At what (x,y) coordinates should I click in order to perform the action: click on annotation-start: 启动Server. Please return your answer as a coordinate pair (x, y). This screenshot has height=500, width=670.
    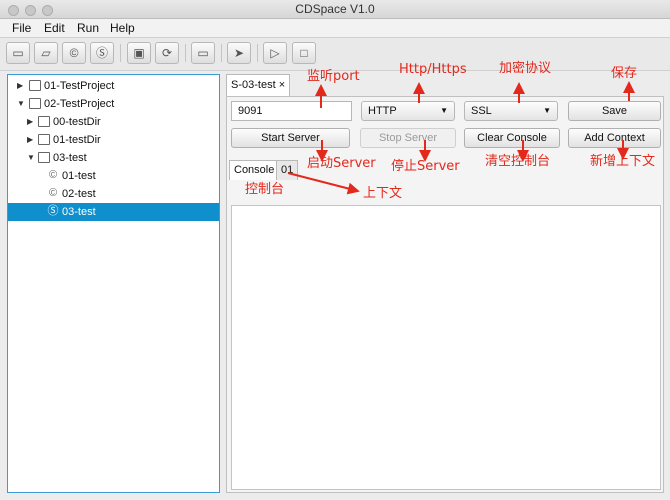
    Looking at the image, I should click on (341, 163).